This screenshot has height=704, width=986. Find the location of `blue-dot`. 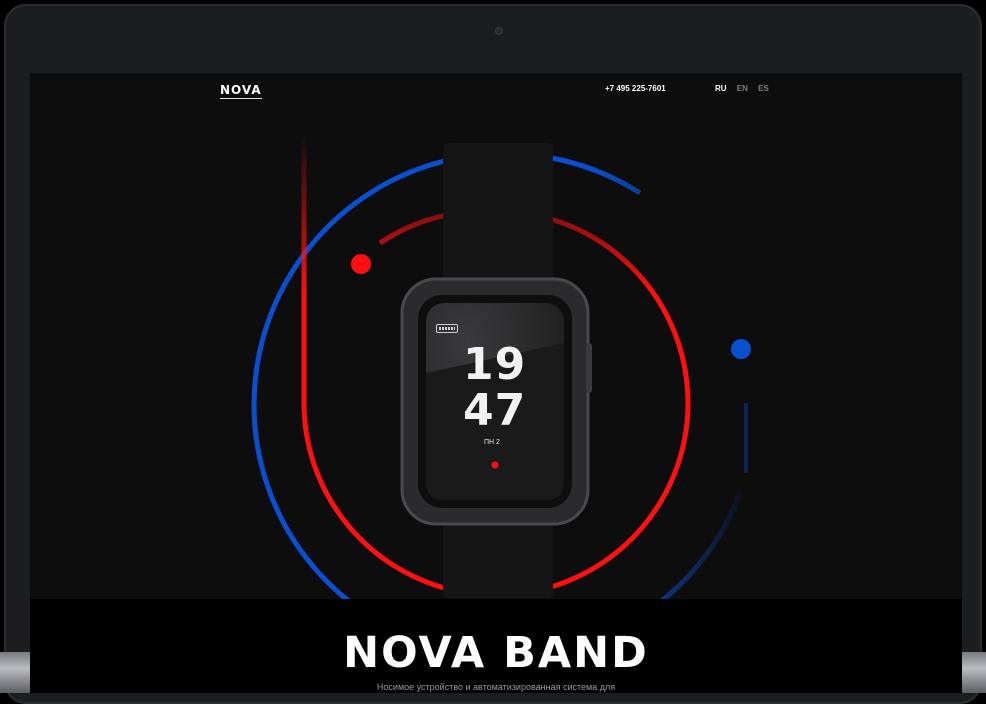

blue-dot is located at coordinates (741, 349).